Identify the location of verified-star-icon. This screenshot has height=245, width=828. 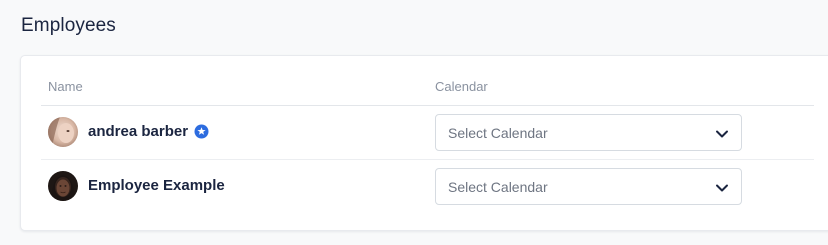
(201, 131).